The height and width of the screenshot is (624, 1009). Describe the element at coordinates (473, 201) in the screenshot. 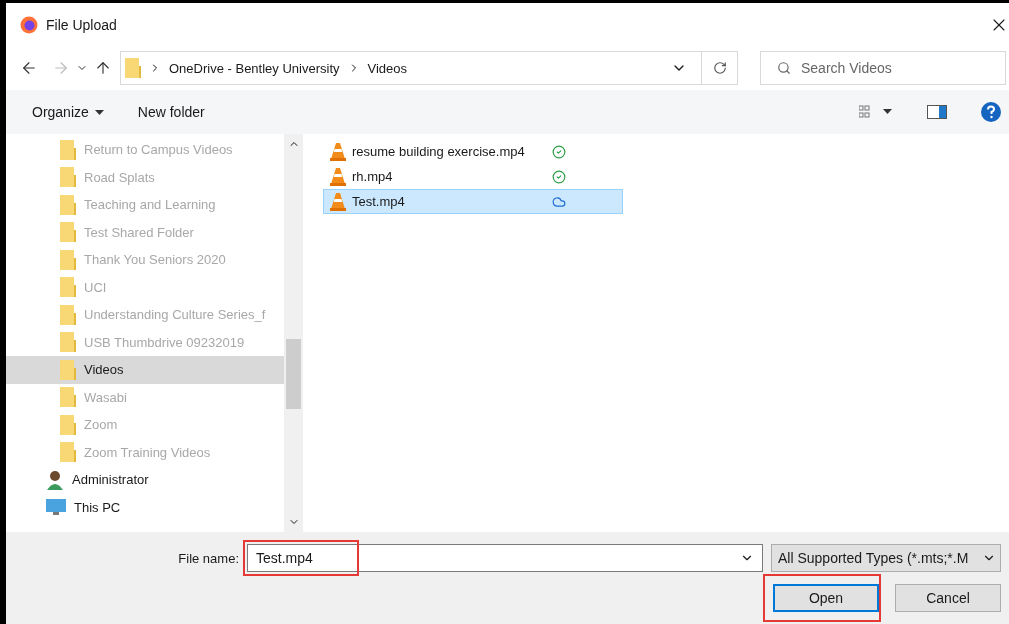

I see `file-item: Test.mp4` at that location.